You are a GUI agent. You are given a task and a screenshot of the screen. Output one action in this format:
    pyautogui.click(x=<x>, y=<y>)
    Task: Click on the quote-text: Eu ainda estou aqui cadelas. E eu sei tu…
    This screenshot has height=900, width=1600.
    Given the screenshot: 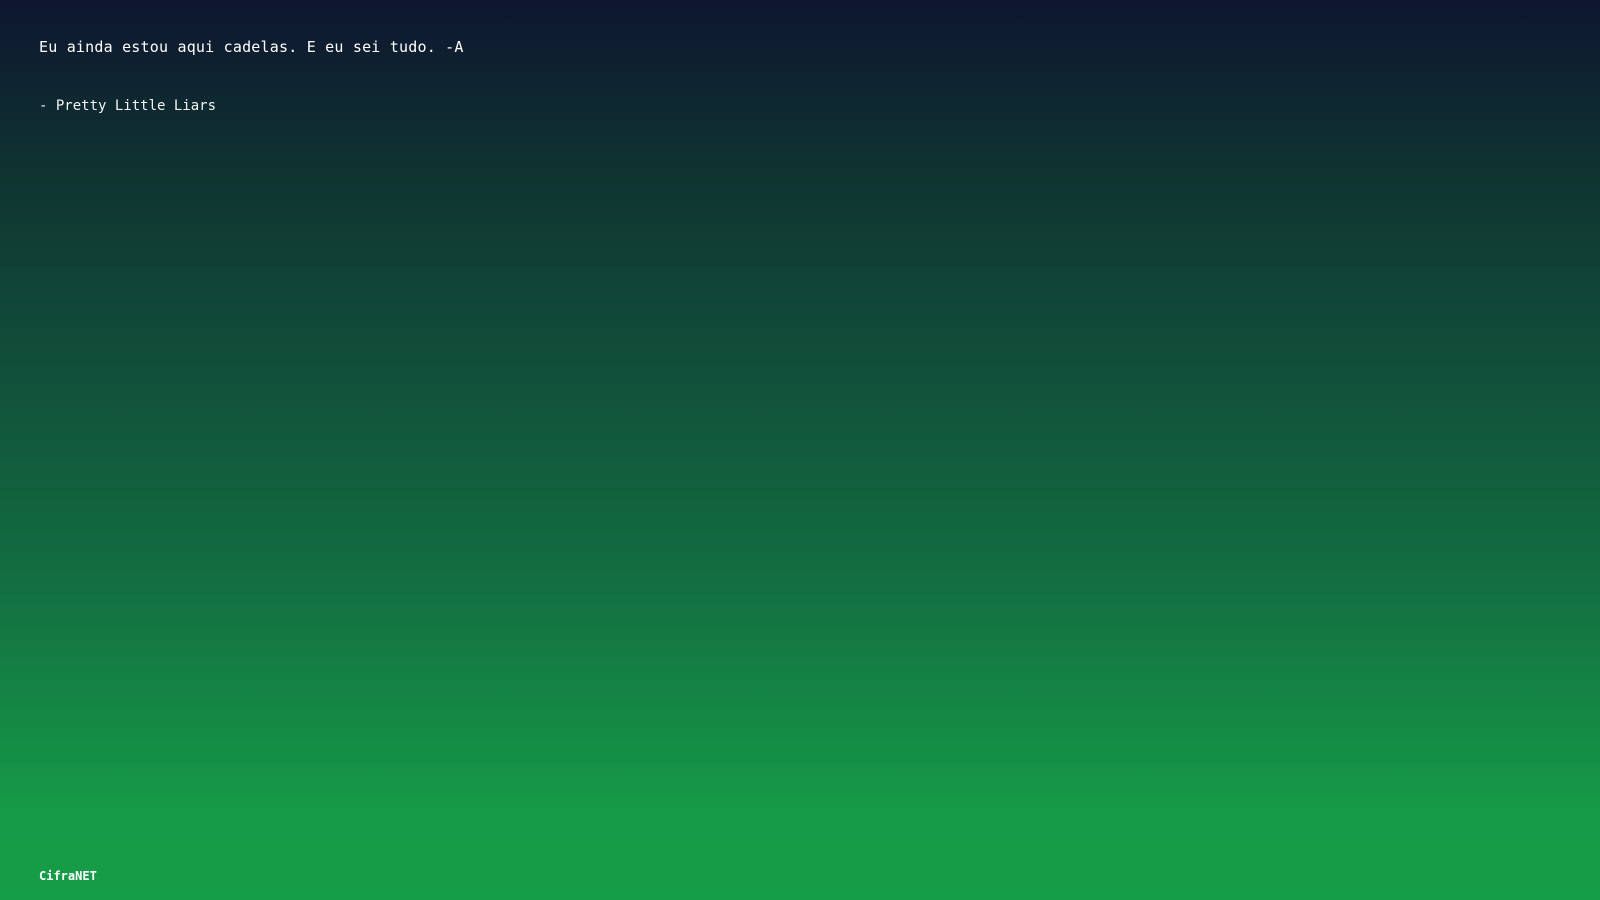 What is the action you would take?
    pyautogui.click(x=251, y=47)
    